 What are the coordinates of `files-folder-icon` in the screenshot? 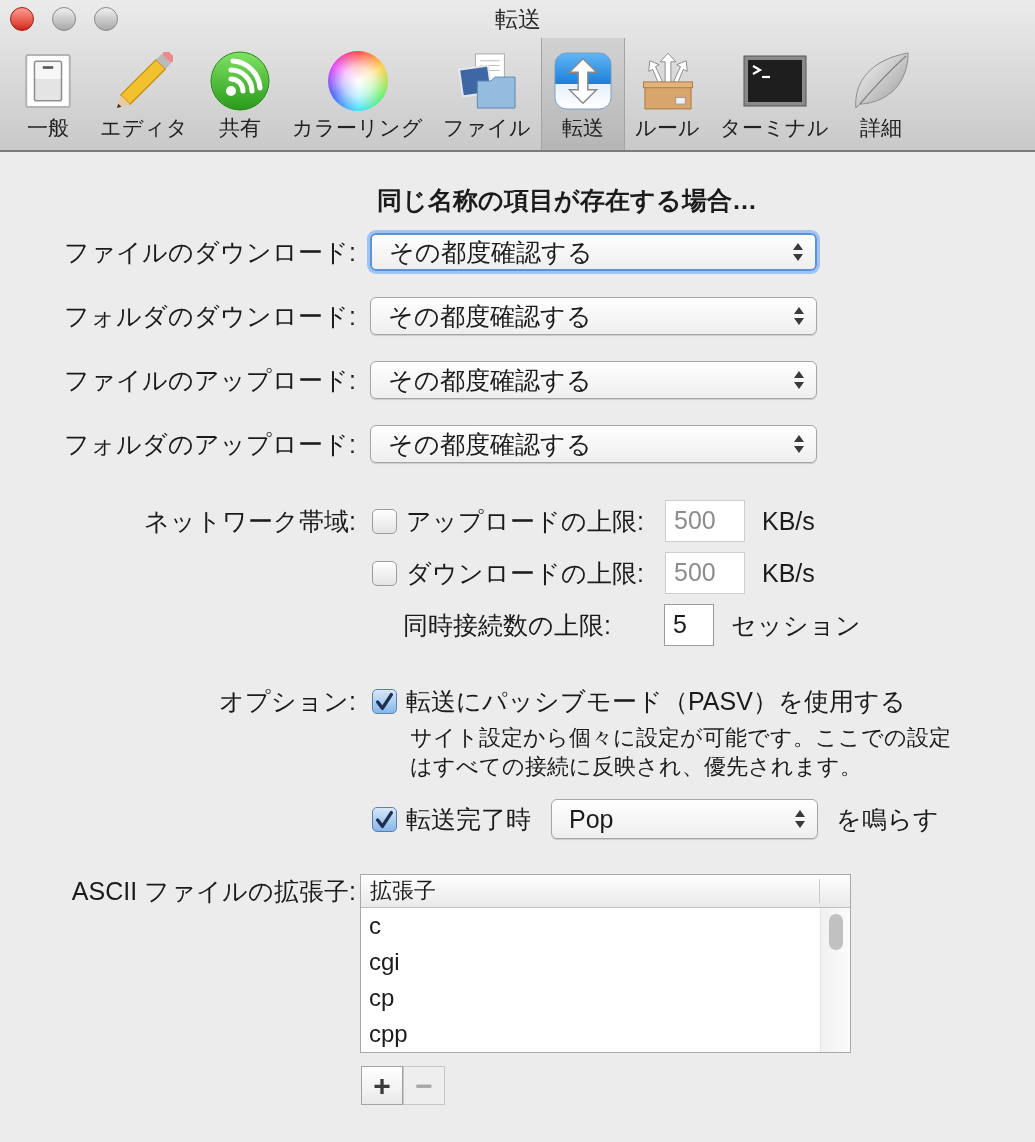 It's located at (487, 81).